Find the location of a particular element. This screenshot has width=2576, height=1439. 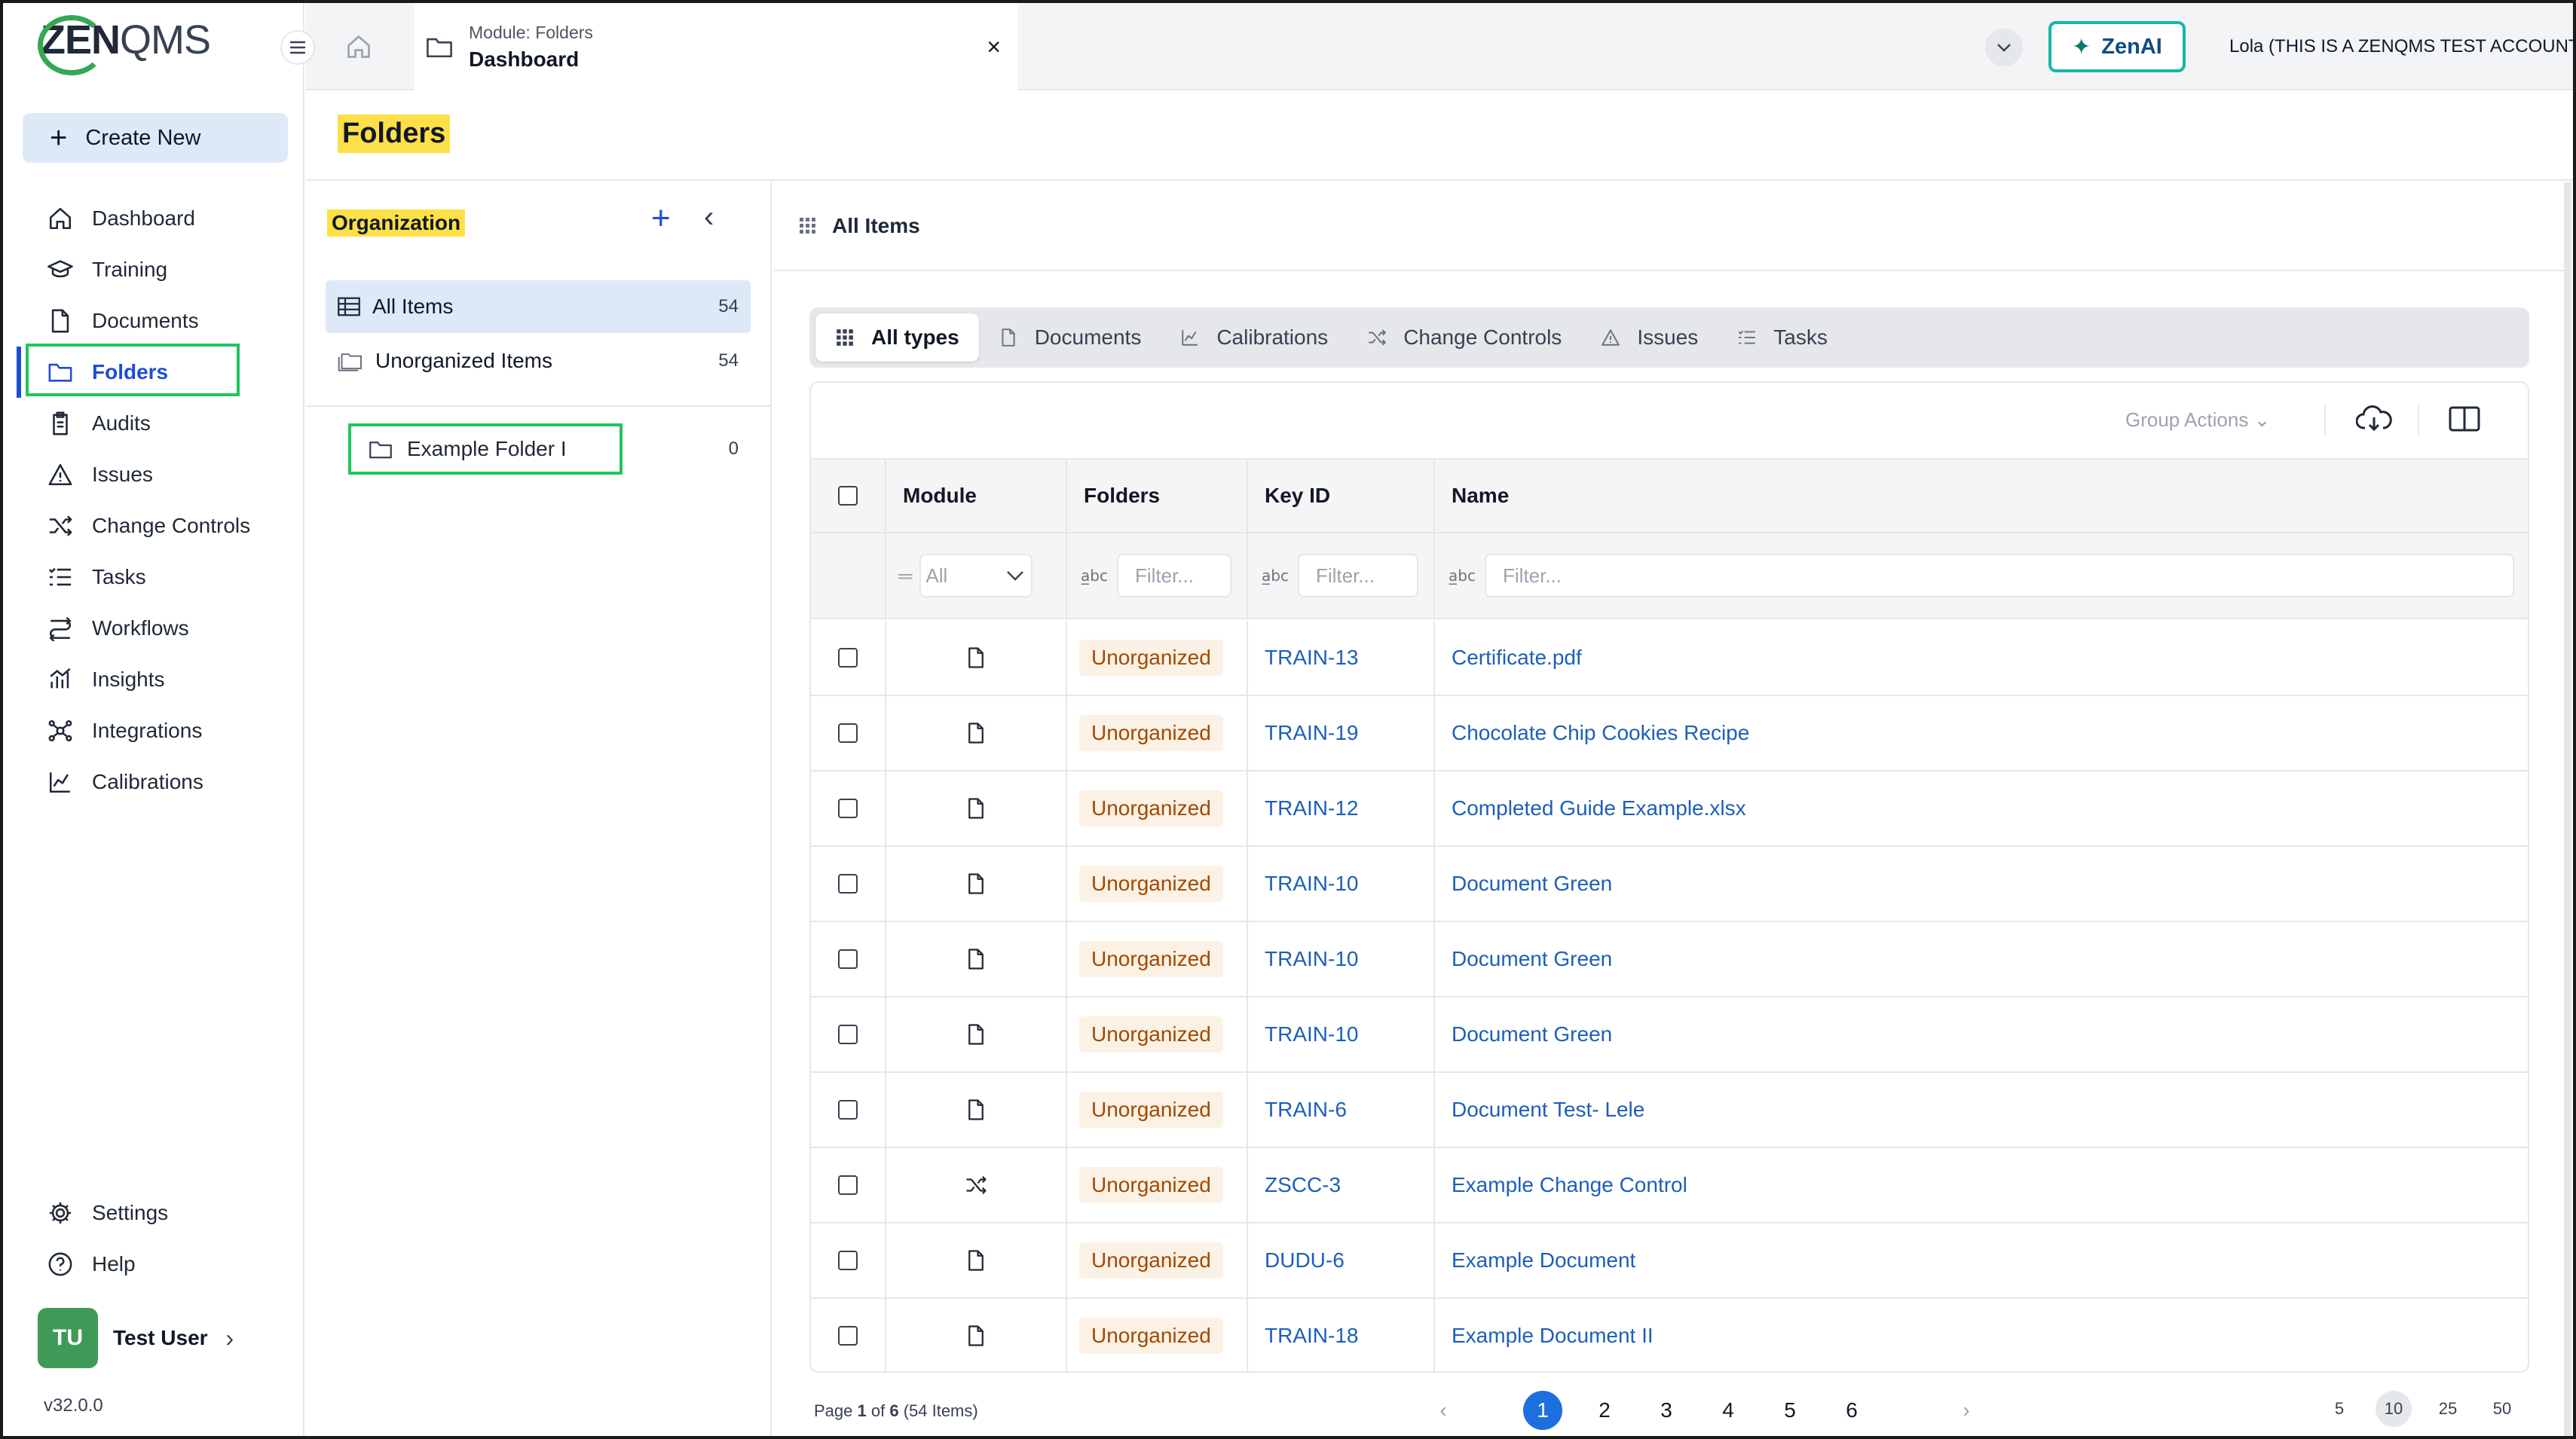

table-row: Unorganized DUDU-6 Example Document is located at coordinates (1669, 1261).